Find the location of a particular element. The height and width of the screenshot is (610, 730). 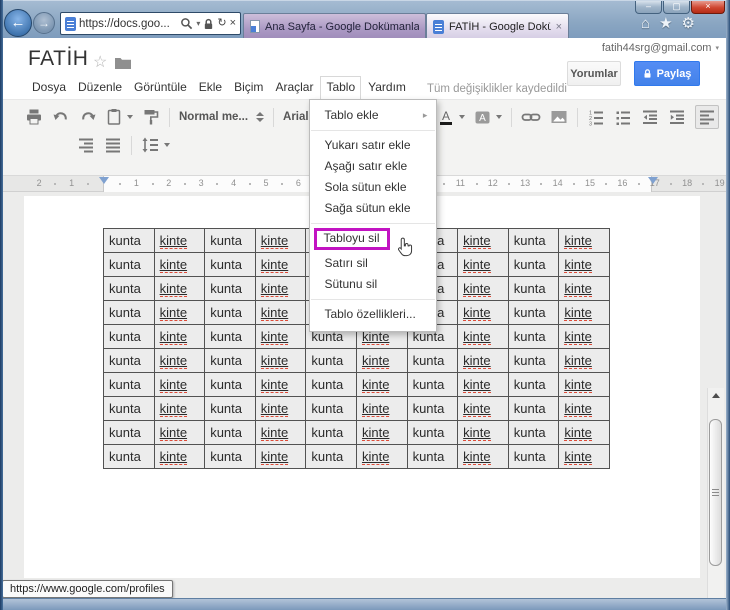

close-button: × is located at coordinates (708, 7).